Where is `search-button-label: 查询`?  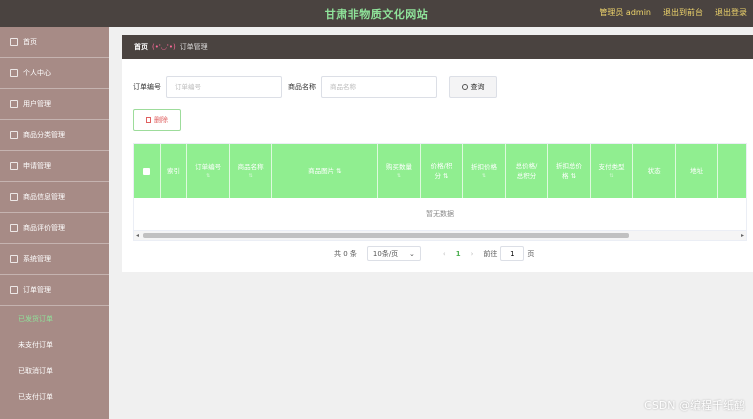
search-button-label: 查询 is located at coordinates (477, 87).